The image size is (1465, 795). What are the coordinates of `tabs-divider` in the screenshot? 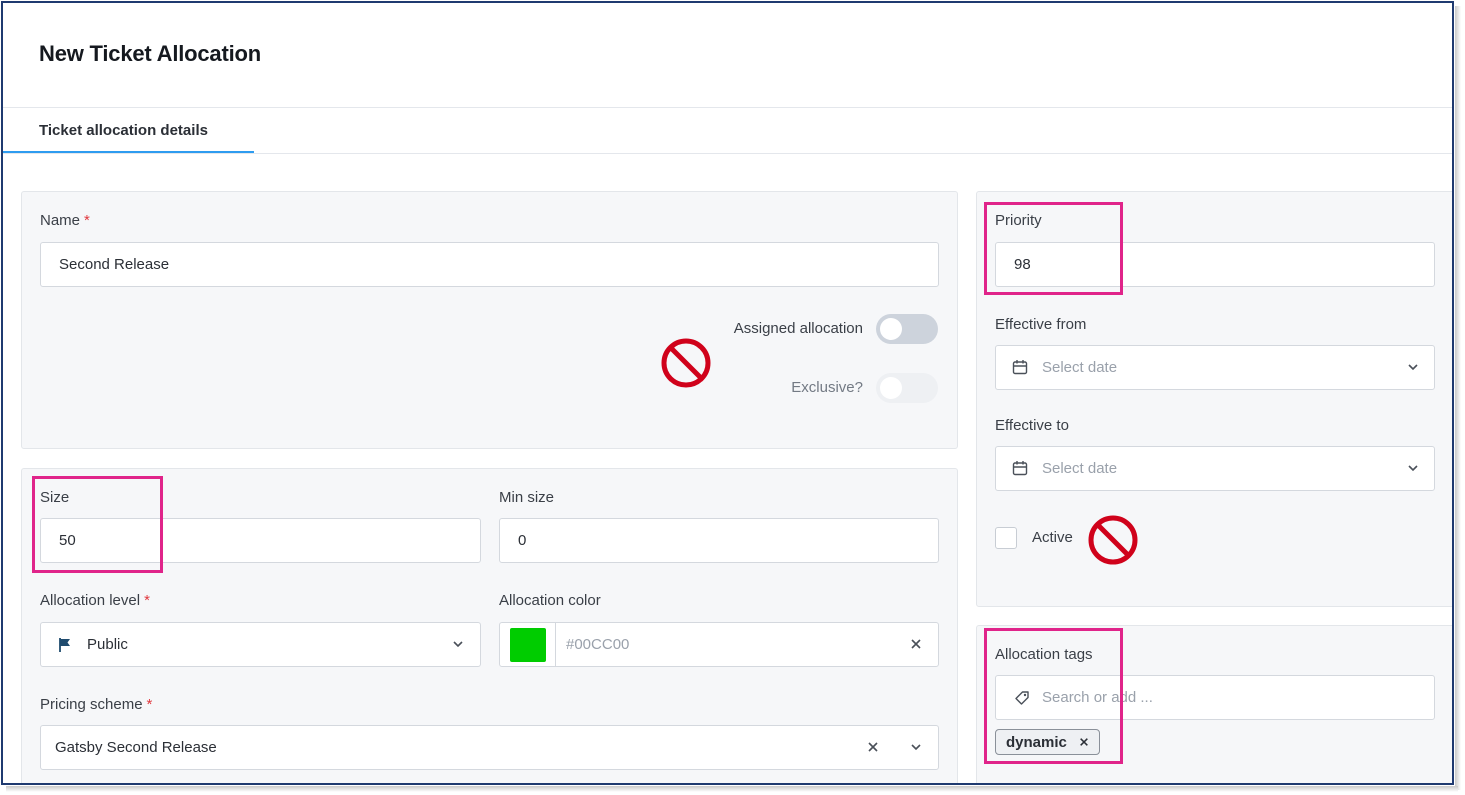 It's located at (727, 153).